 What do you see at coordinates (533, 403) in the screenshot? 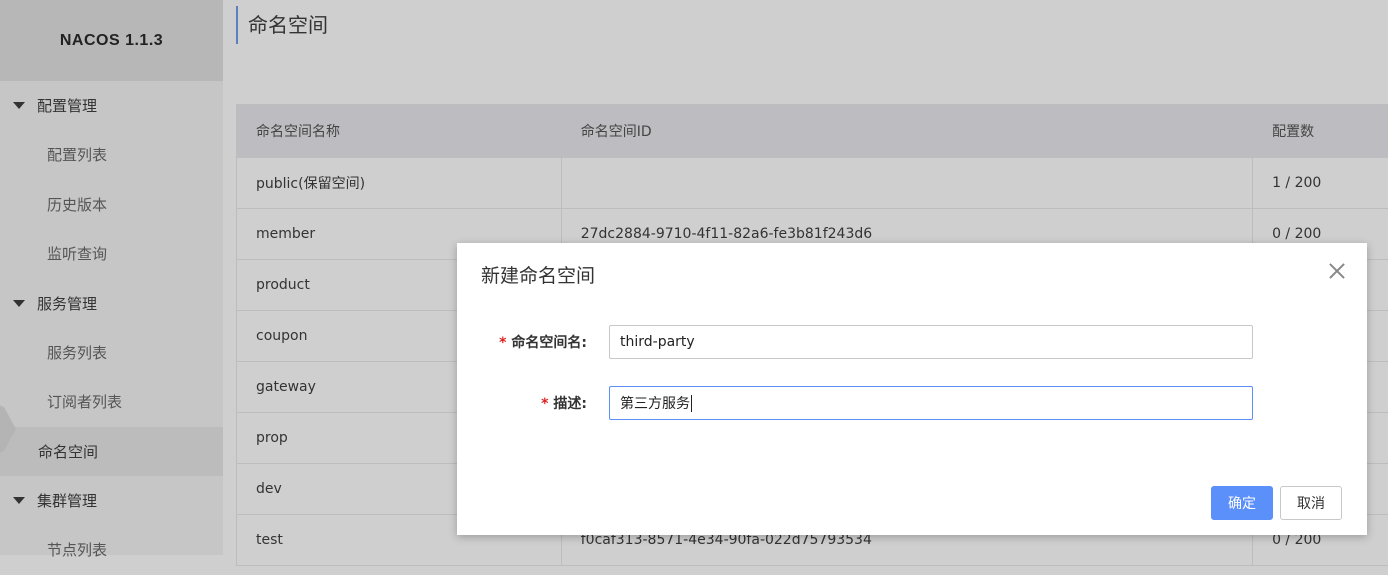
I see `field-label-desc: *描述:` at bounding box center [533, 403].